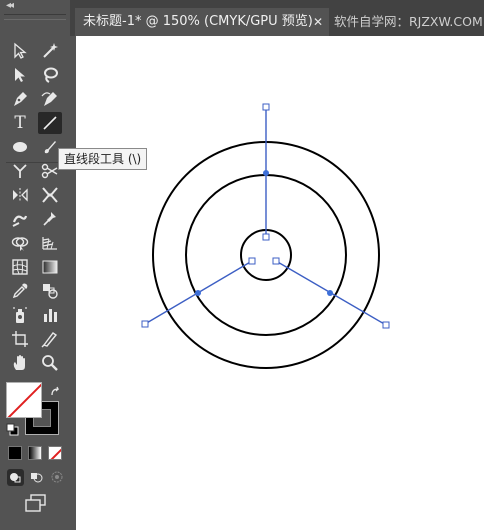 This screenshot has width=484, height=530. I want to click on line-segment-tool-tooltip: 直线段工具 (\), so click(103, 159).